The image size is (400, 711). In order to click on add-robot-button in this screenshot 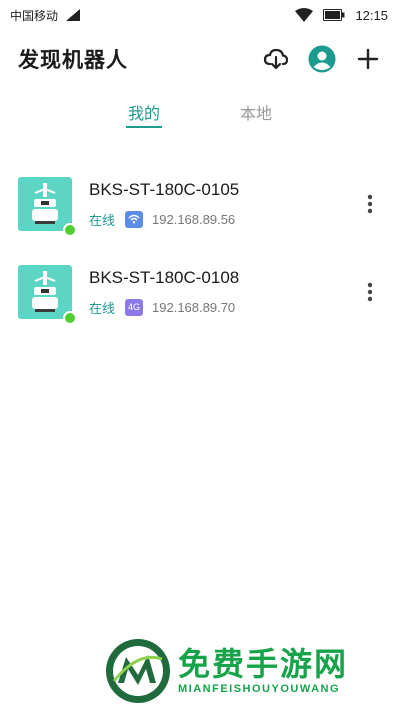, I will do `click(368, 59)`.